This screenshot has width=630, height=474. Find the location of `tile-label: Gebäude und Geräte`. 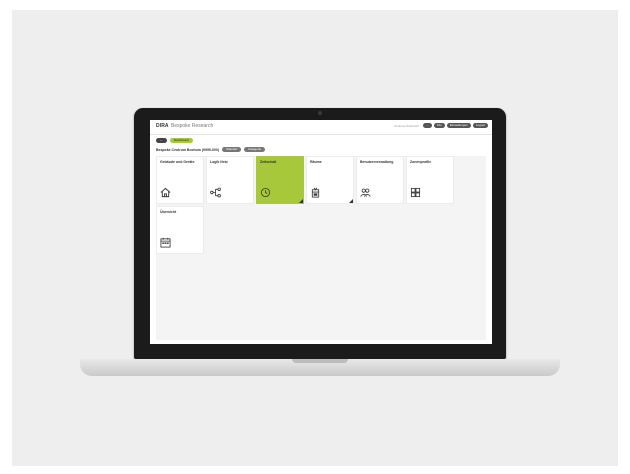

tile-label: Gebäude und Geräte is located at coordinates (177, 162).